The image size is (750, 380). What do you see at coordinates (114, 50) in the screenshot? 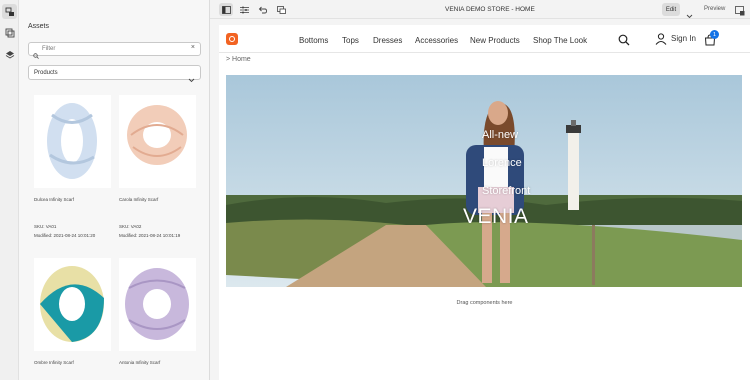
I see `filter-input: Filter ×` at bounding box center [114, 50].